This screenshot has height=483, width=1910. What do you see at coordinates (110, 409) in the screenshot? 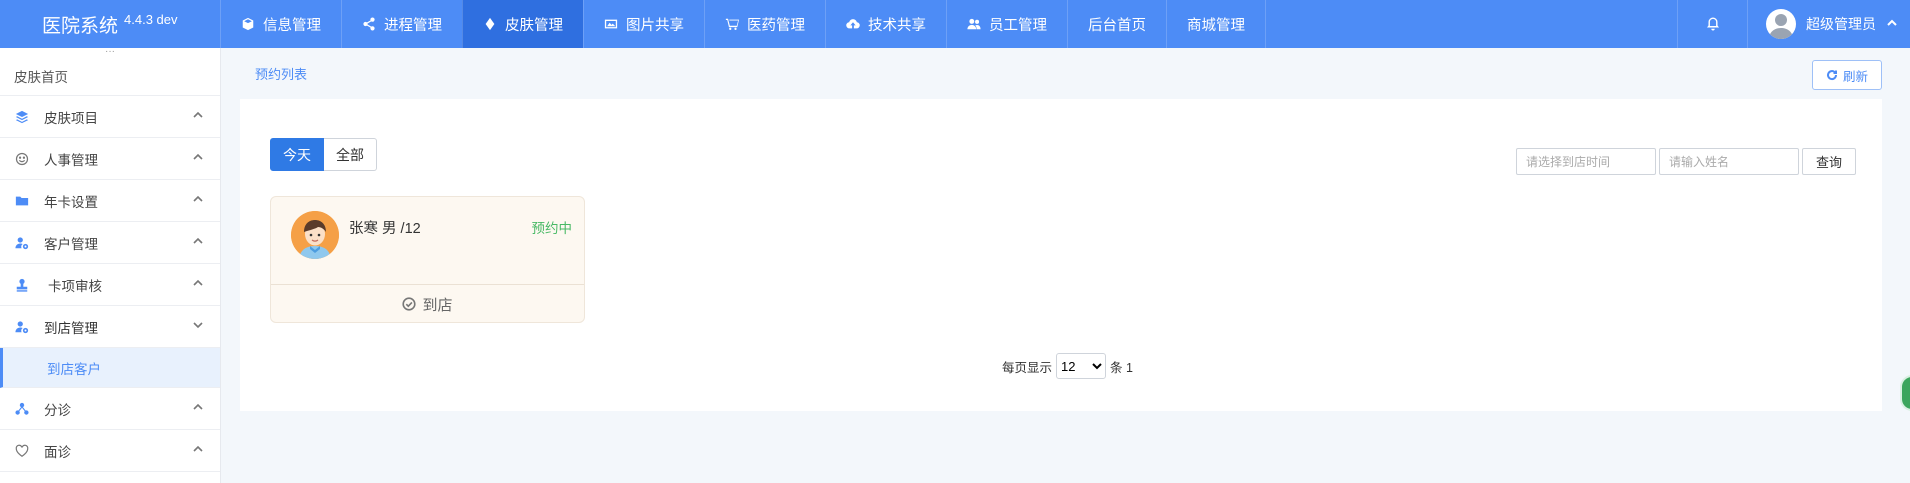
I see `sidebar-item-triage: 分诊` at bounding box center [110, 409].